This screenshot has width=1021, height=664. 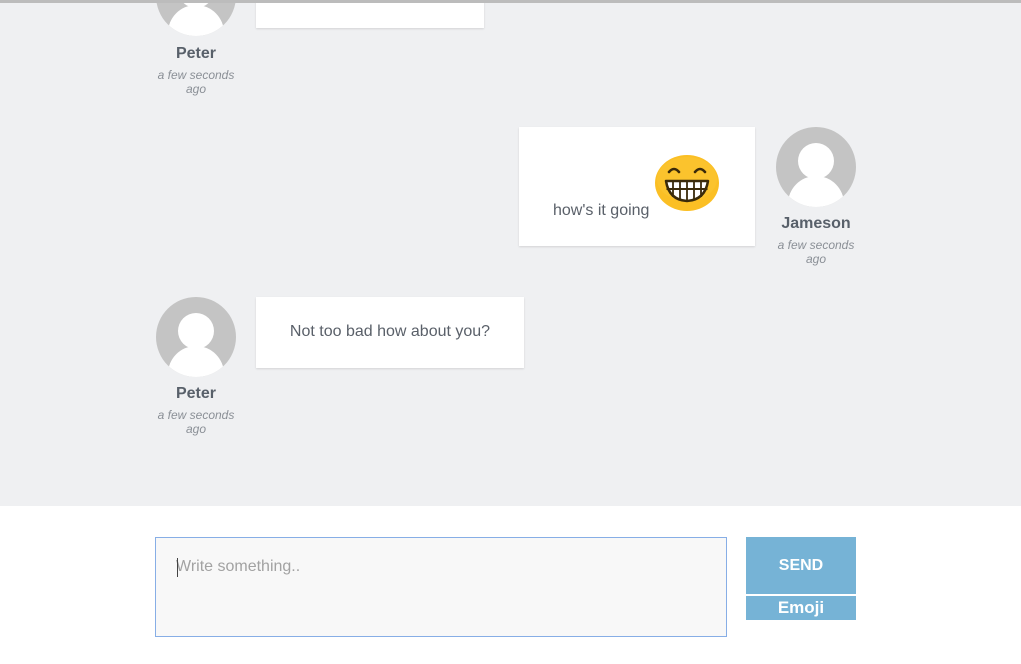 What do you see at coordinates (687, 183) in the screenshot?
I see `grinning-face-icon` at bounding box center [687, 183].